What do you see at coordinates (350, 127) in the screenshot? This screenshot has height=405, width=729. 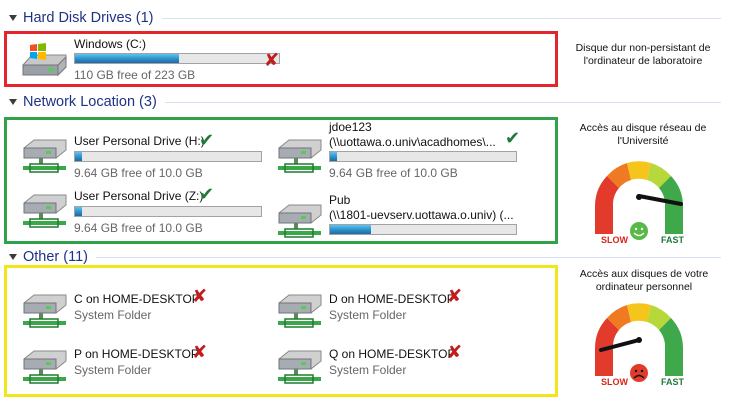 I see `drive-name: jdoe123` at bounding box center [350, 127].